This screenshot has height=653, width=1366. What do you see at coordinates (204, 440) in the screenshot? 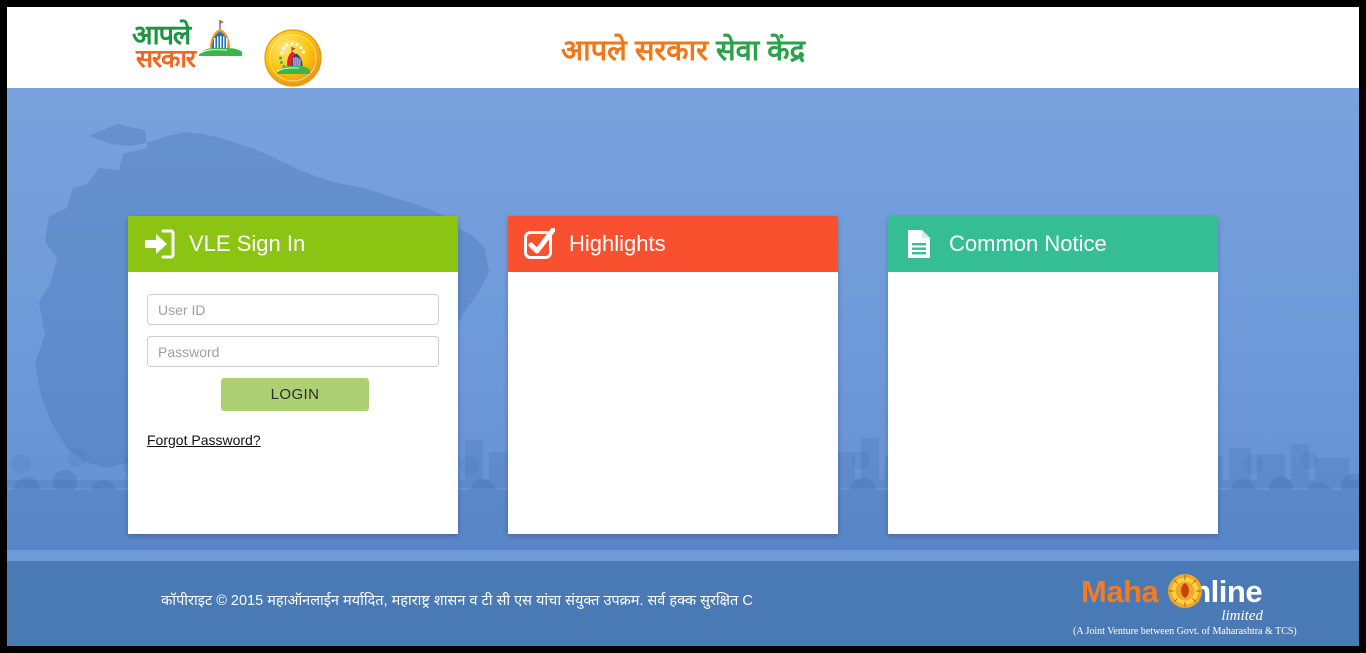
I see `forgot-password-link: Forgot Password?` at bounding box center [204, 440].